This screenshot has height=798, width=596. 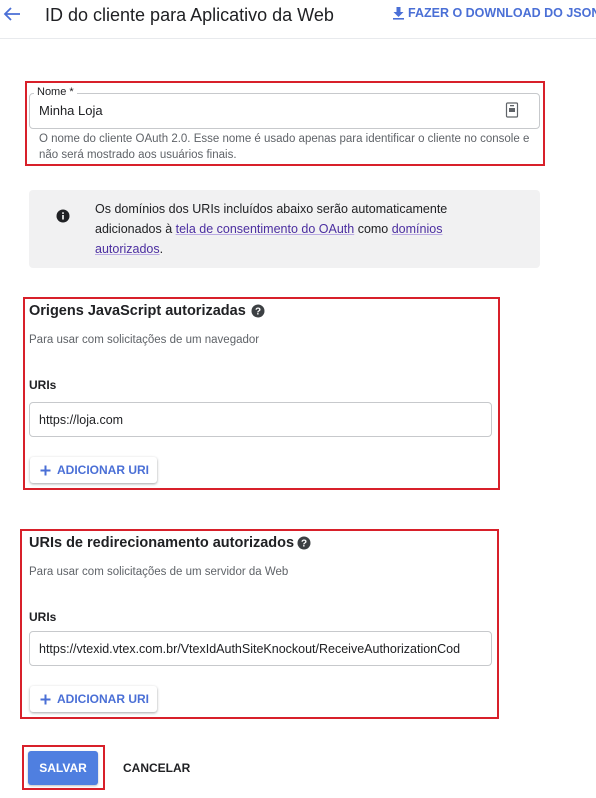 What do you see at coordinates (43, 617) in the screenshot?
I see `redirect-uris-label: URIs` at bounding box center [43, 617].